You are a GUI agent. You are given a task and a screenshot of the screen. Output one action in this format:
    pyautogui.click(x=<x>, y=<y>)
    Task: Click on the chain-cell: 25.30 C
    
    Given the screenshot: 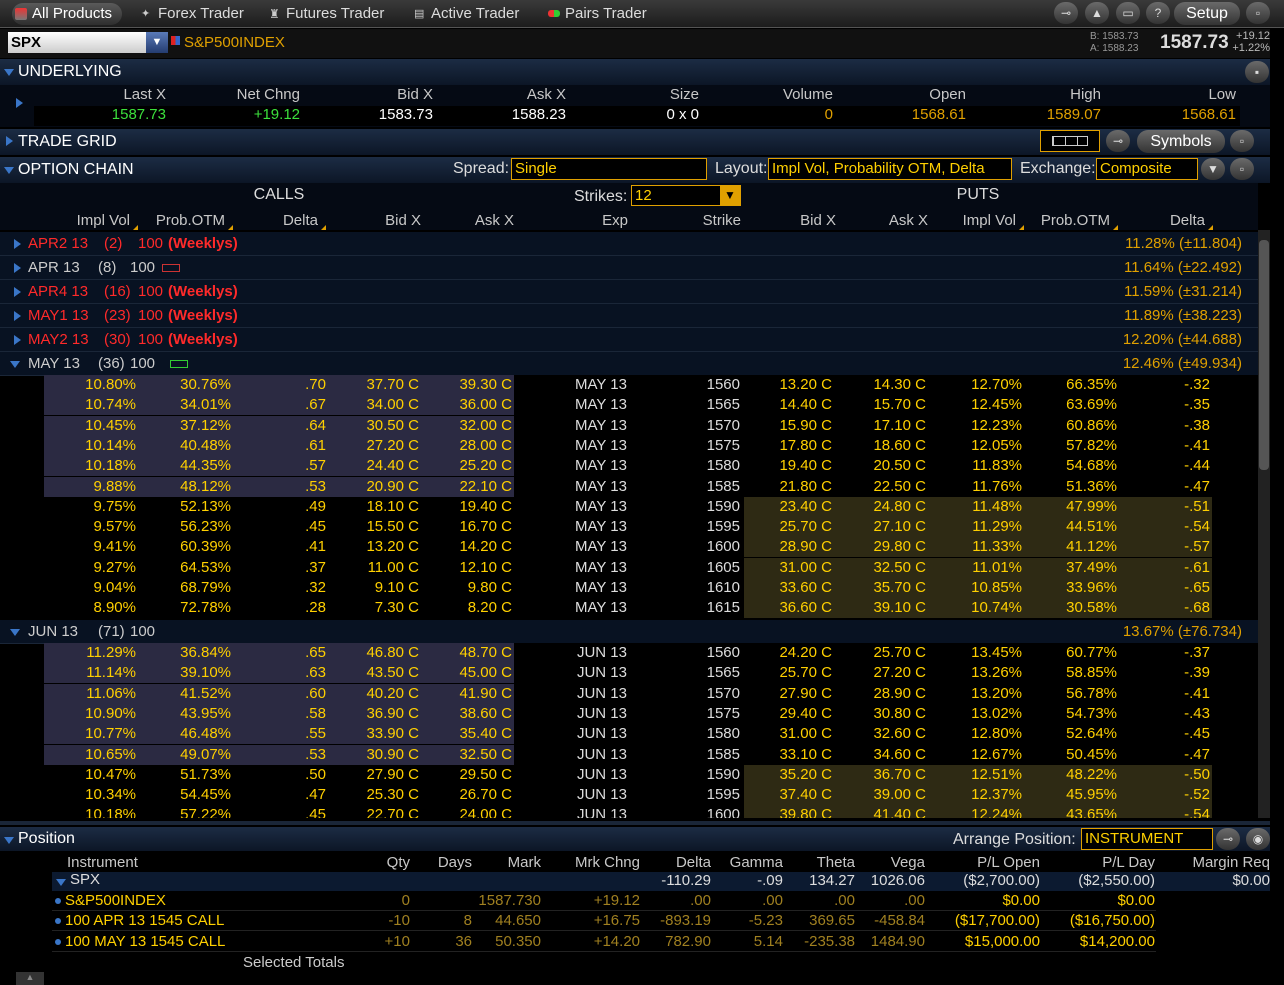 What is the action you would take?
    pyautogui.click(x=369, y=795)
    